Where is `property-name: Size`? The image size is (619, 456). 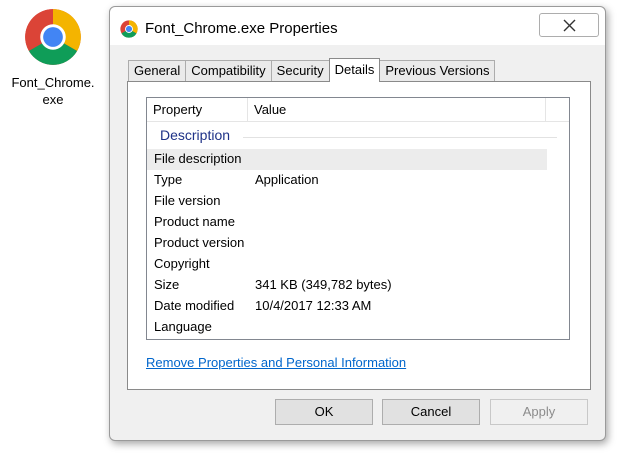
property-name: Size is located at coordinates (167, 284).